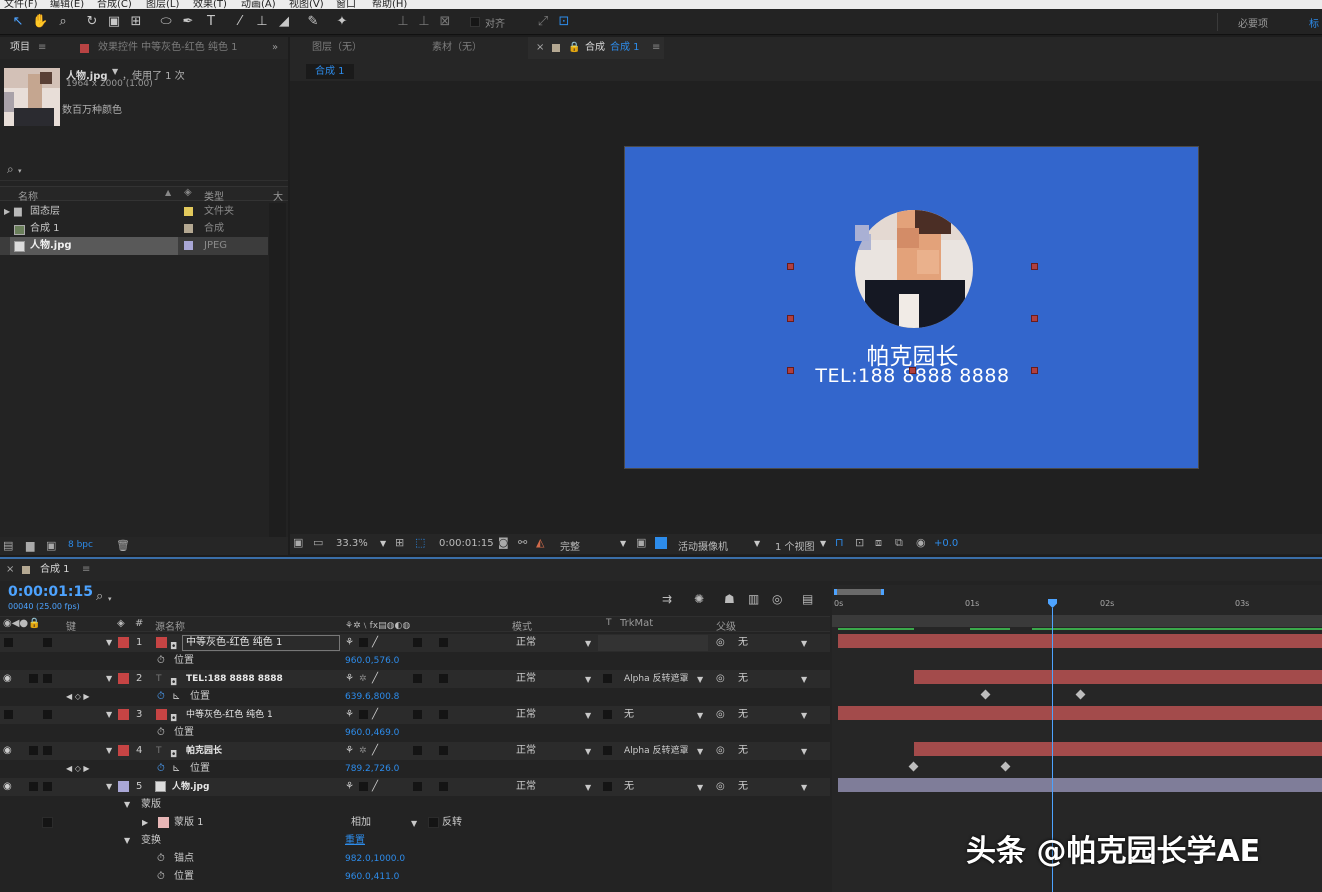 Image resolution: width=1322 pixels, height=892 pixels. Describe the element at coordinates (878, 543) in the screenshot. I see `timeline-icon: ⧈` at that location.